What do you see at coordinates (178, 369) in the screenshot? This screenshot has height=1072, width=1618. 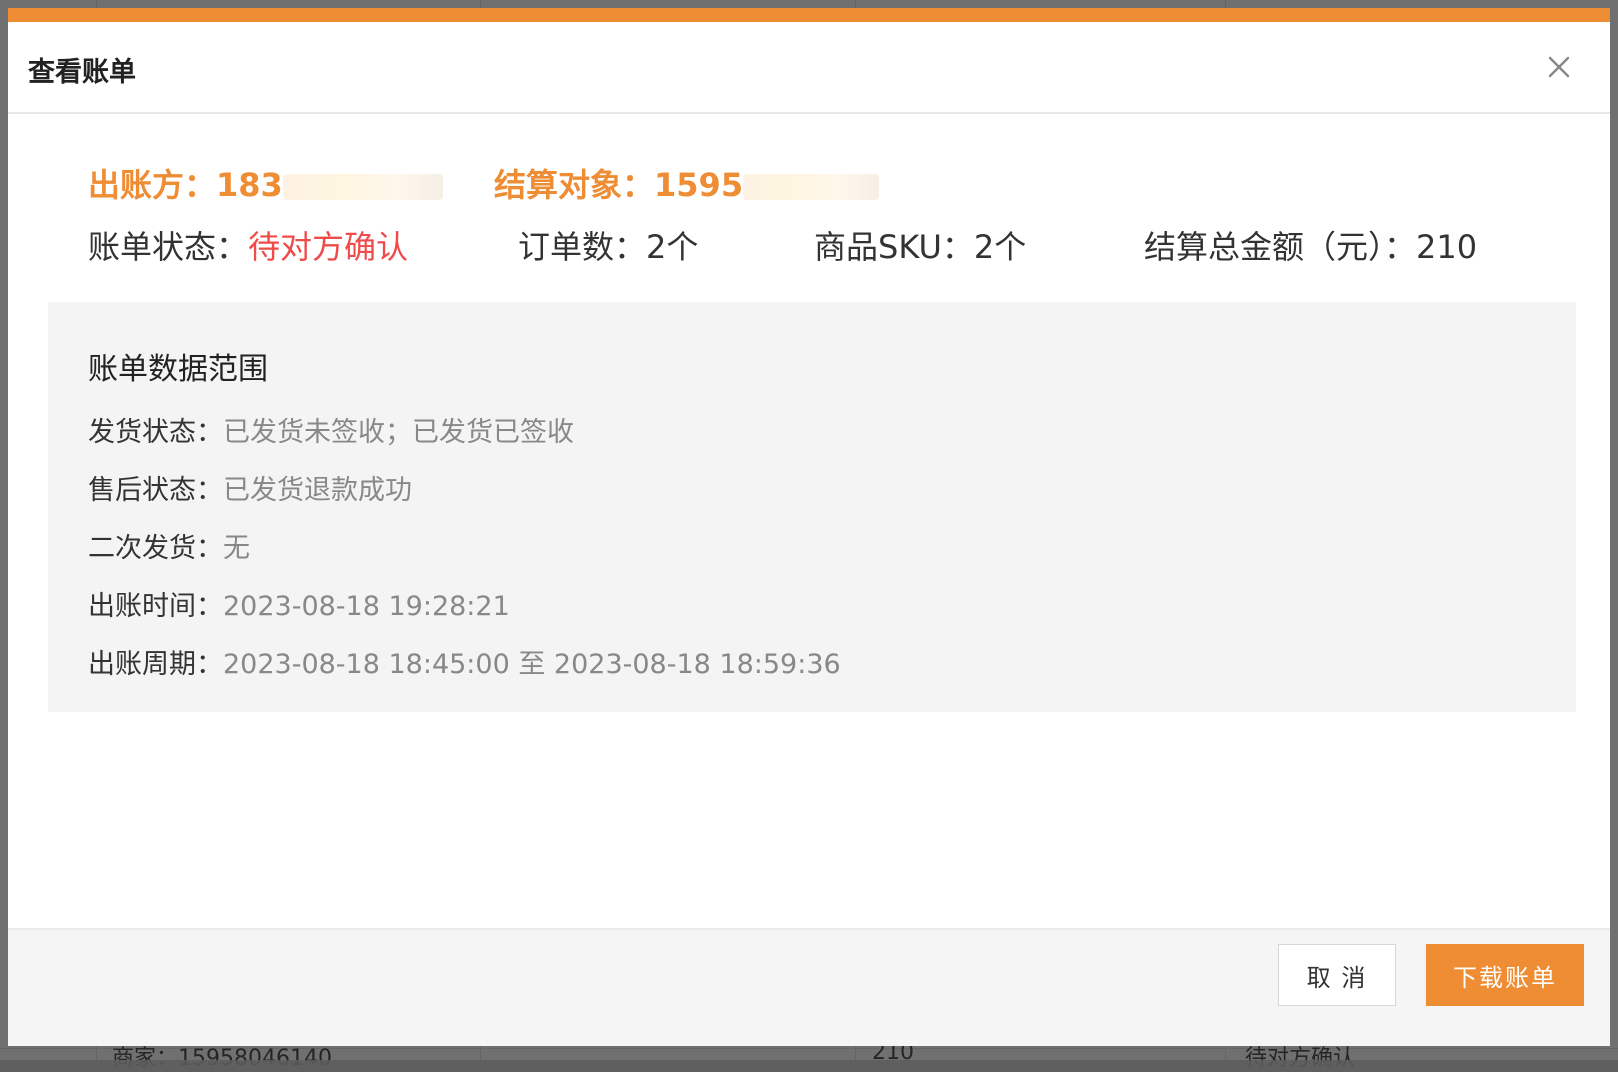 I see `scope-title: 账单数据范围` at bounding box center [178, 369].